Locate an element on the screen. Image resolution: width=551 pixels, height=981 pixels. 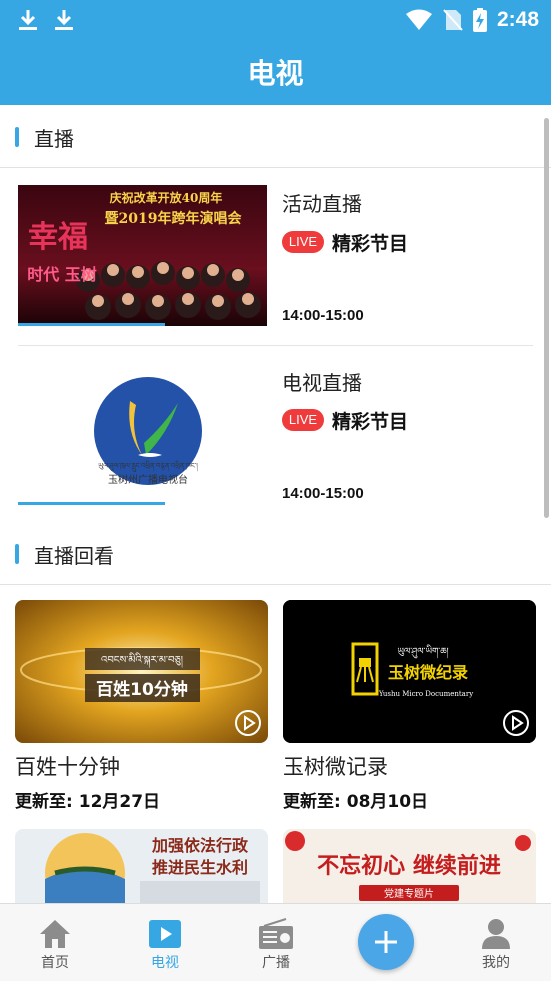
nav-home: 首页 is located at coordinates (55, 942).